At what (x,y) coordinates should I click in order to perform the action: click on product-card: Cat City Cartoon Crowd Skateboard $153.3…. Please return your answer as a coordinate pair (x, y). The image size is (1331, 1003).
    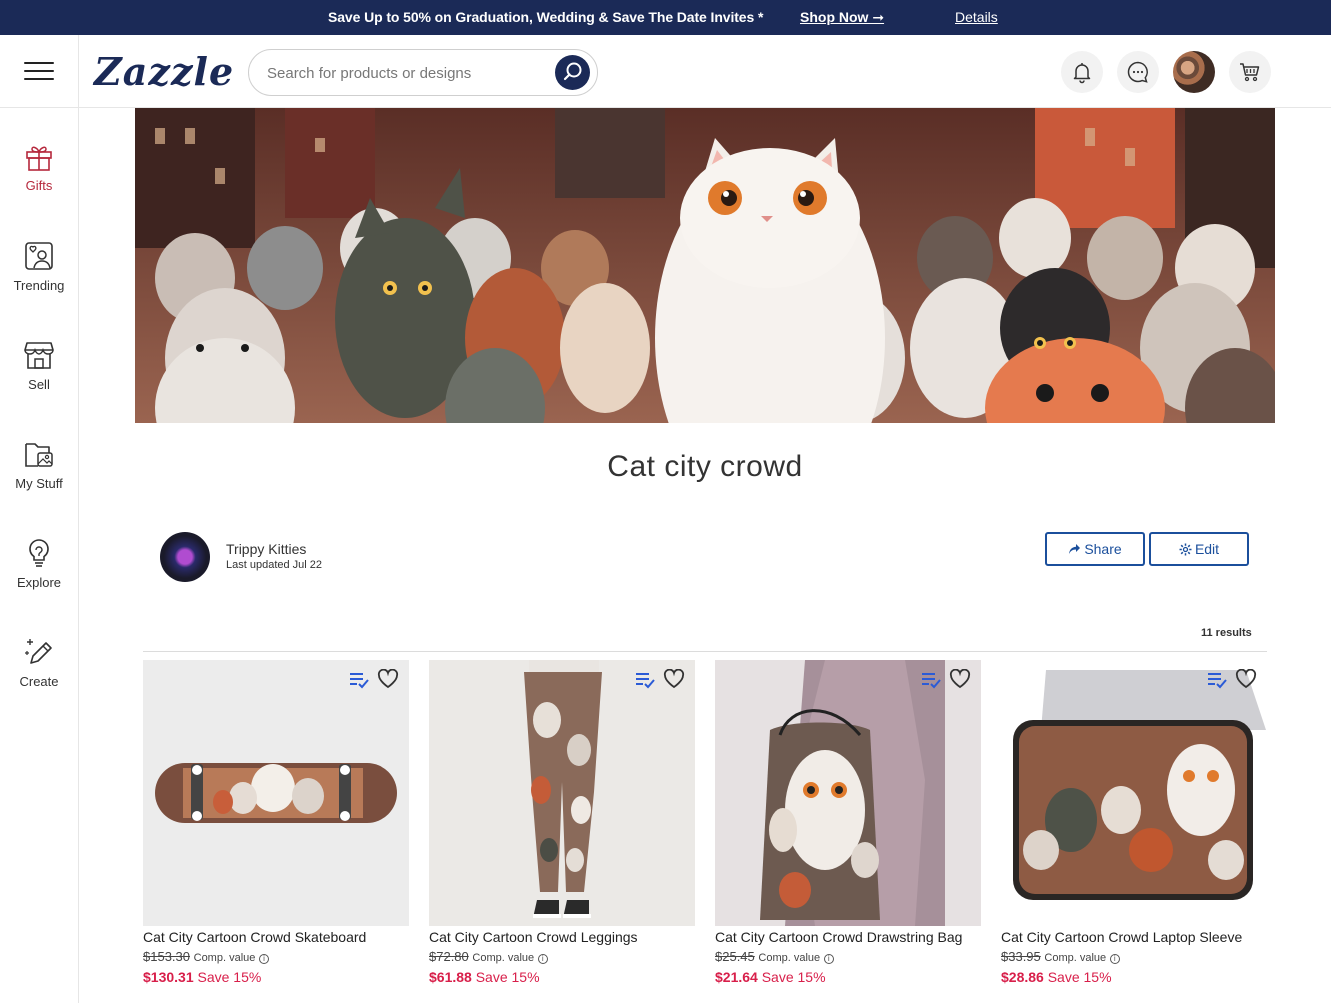
    Looking at the image, I should click on (276, 822).